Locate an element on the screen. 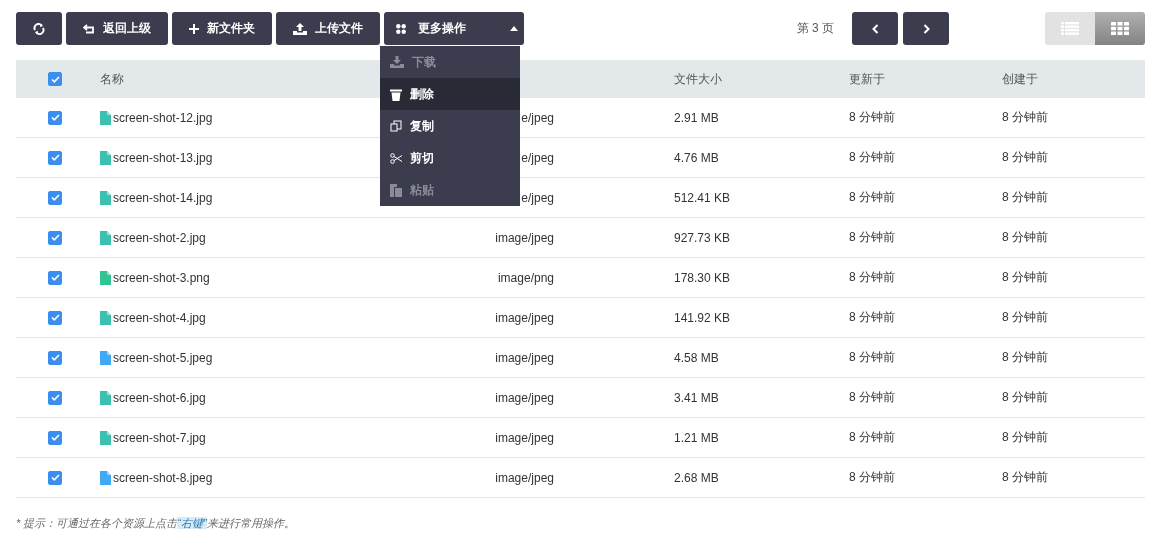 The width and height of the screenshot is (1165, 551). refresh-icon is located at coordinates (39, 28).